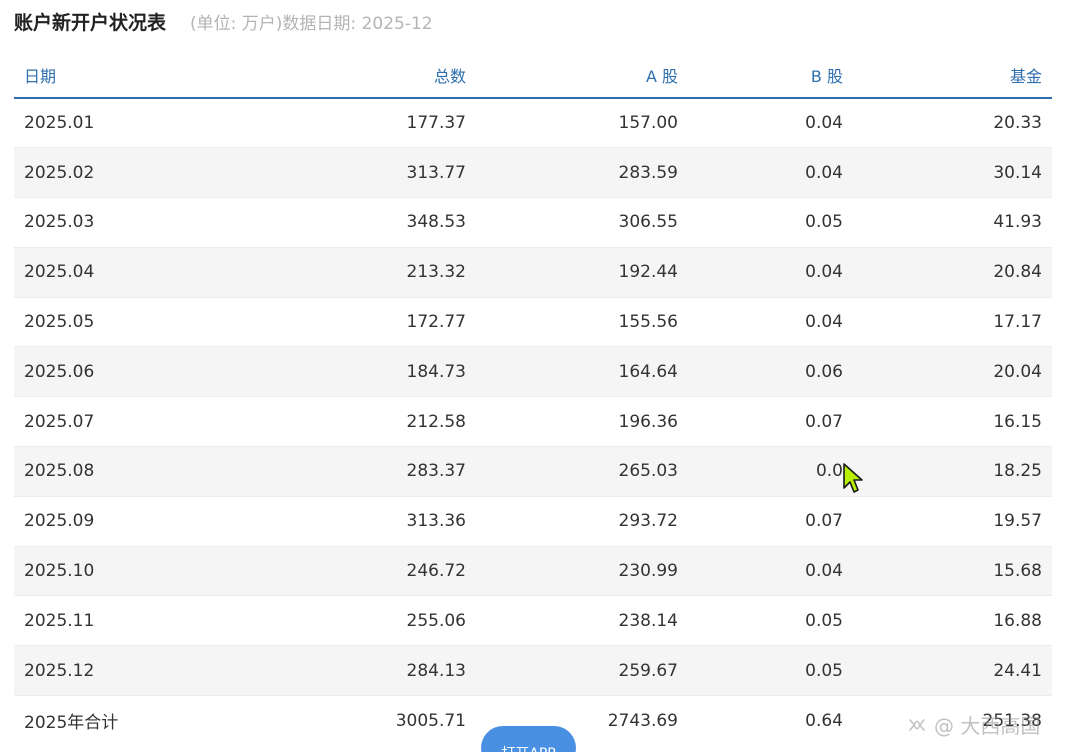  I want to click on cell-fund: 15.68, so click(952, 571).